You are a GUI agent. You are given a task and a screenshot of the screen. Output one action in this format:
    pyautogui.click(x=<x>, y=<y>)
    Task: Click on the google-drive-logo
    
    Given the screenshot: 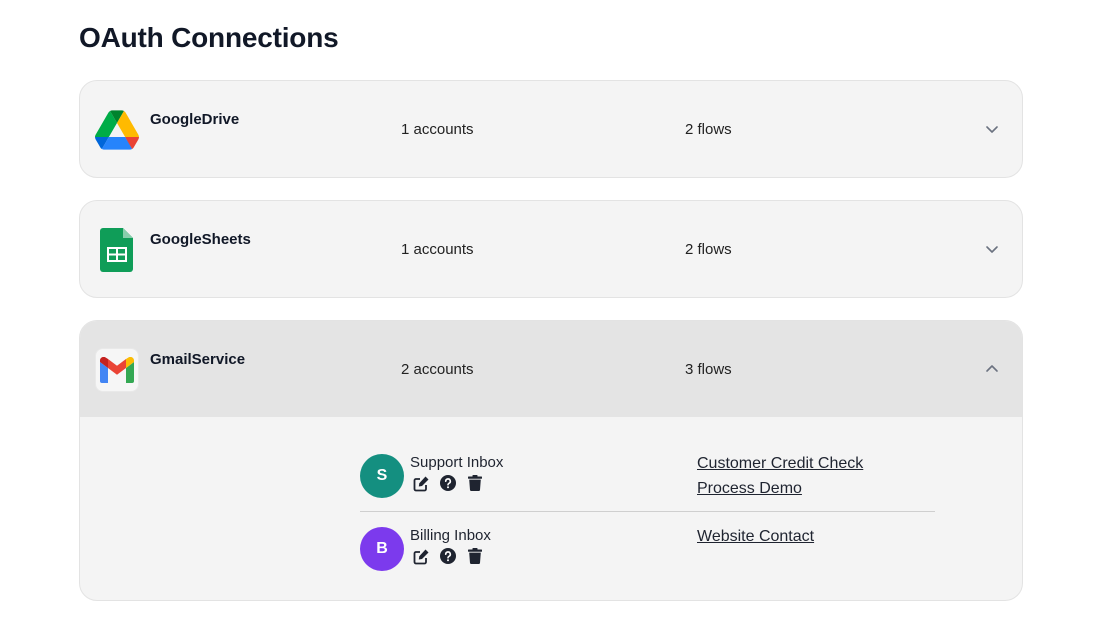 What is the action you would take?
    pyautogui.click(x=117, y=130)
    